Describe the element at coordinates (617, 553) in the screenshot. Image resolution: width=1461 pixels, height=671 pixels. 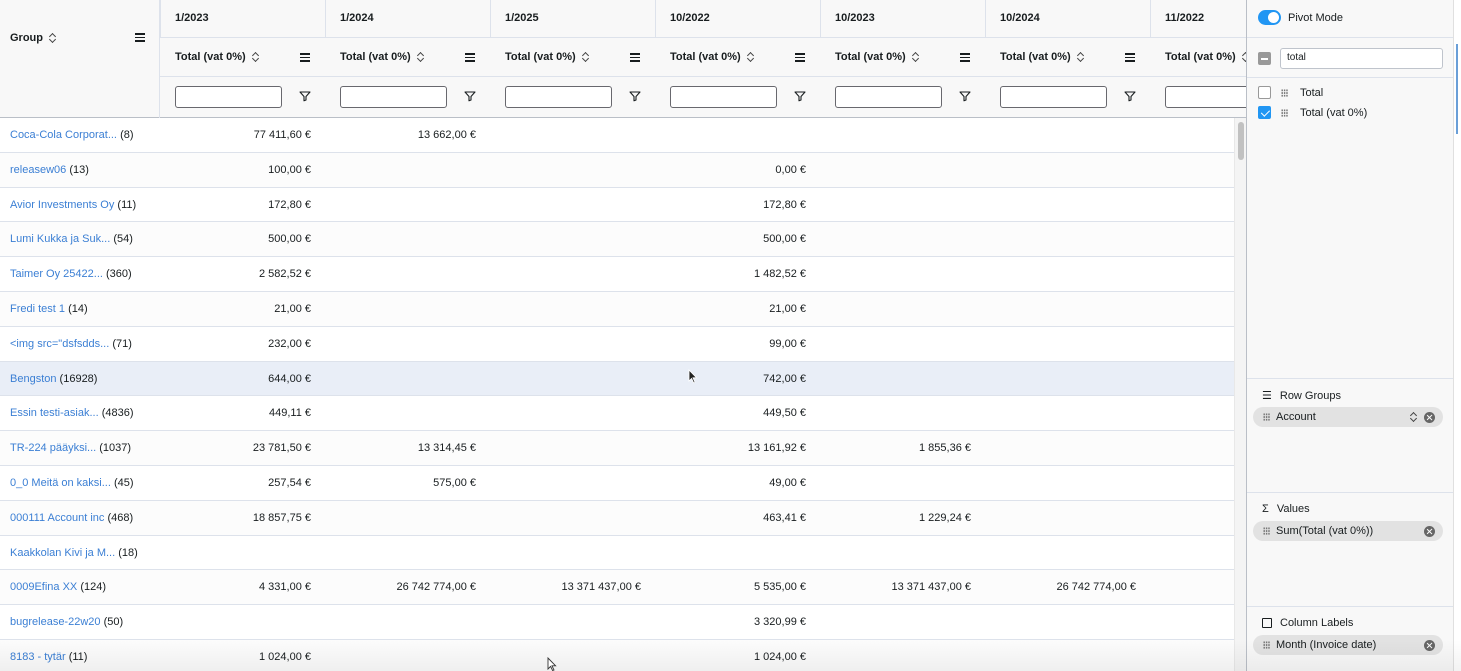
I see `table-row: Kaakkolan Kivi ja M... (18)` at that location.